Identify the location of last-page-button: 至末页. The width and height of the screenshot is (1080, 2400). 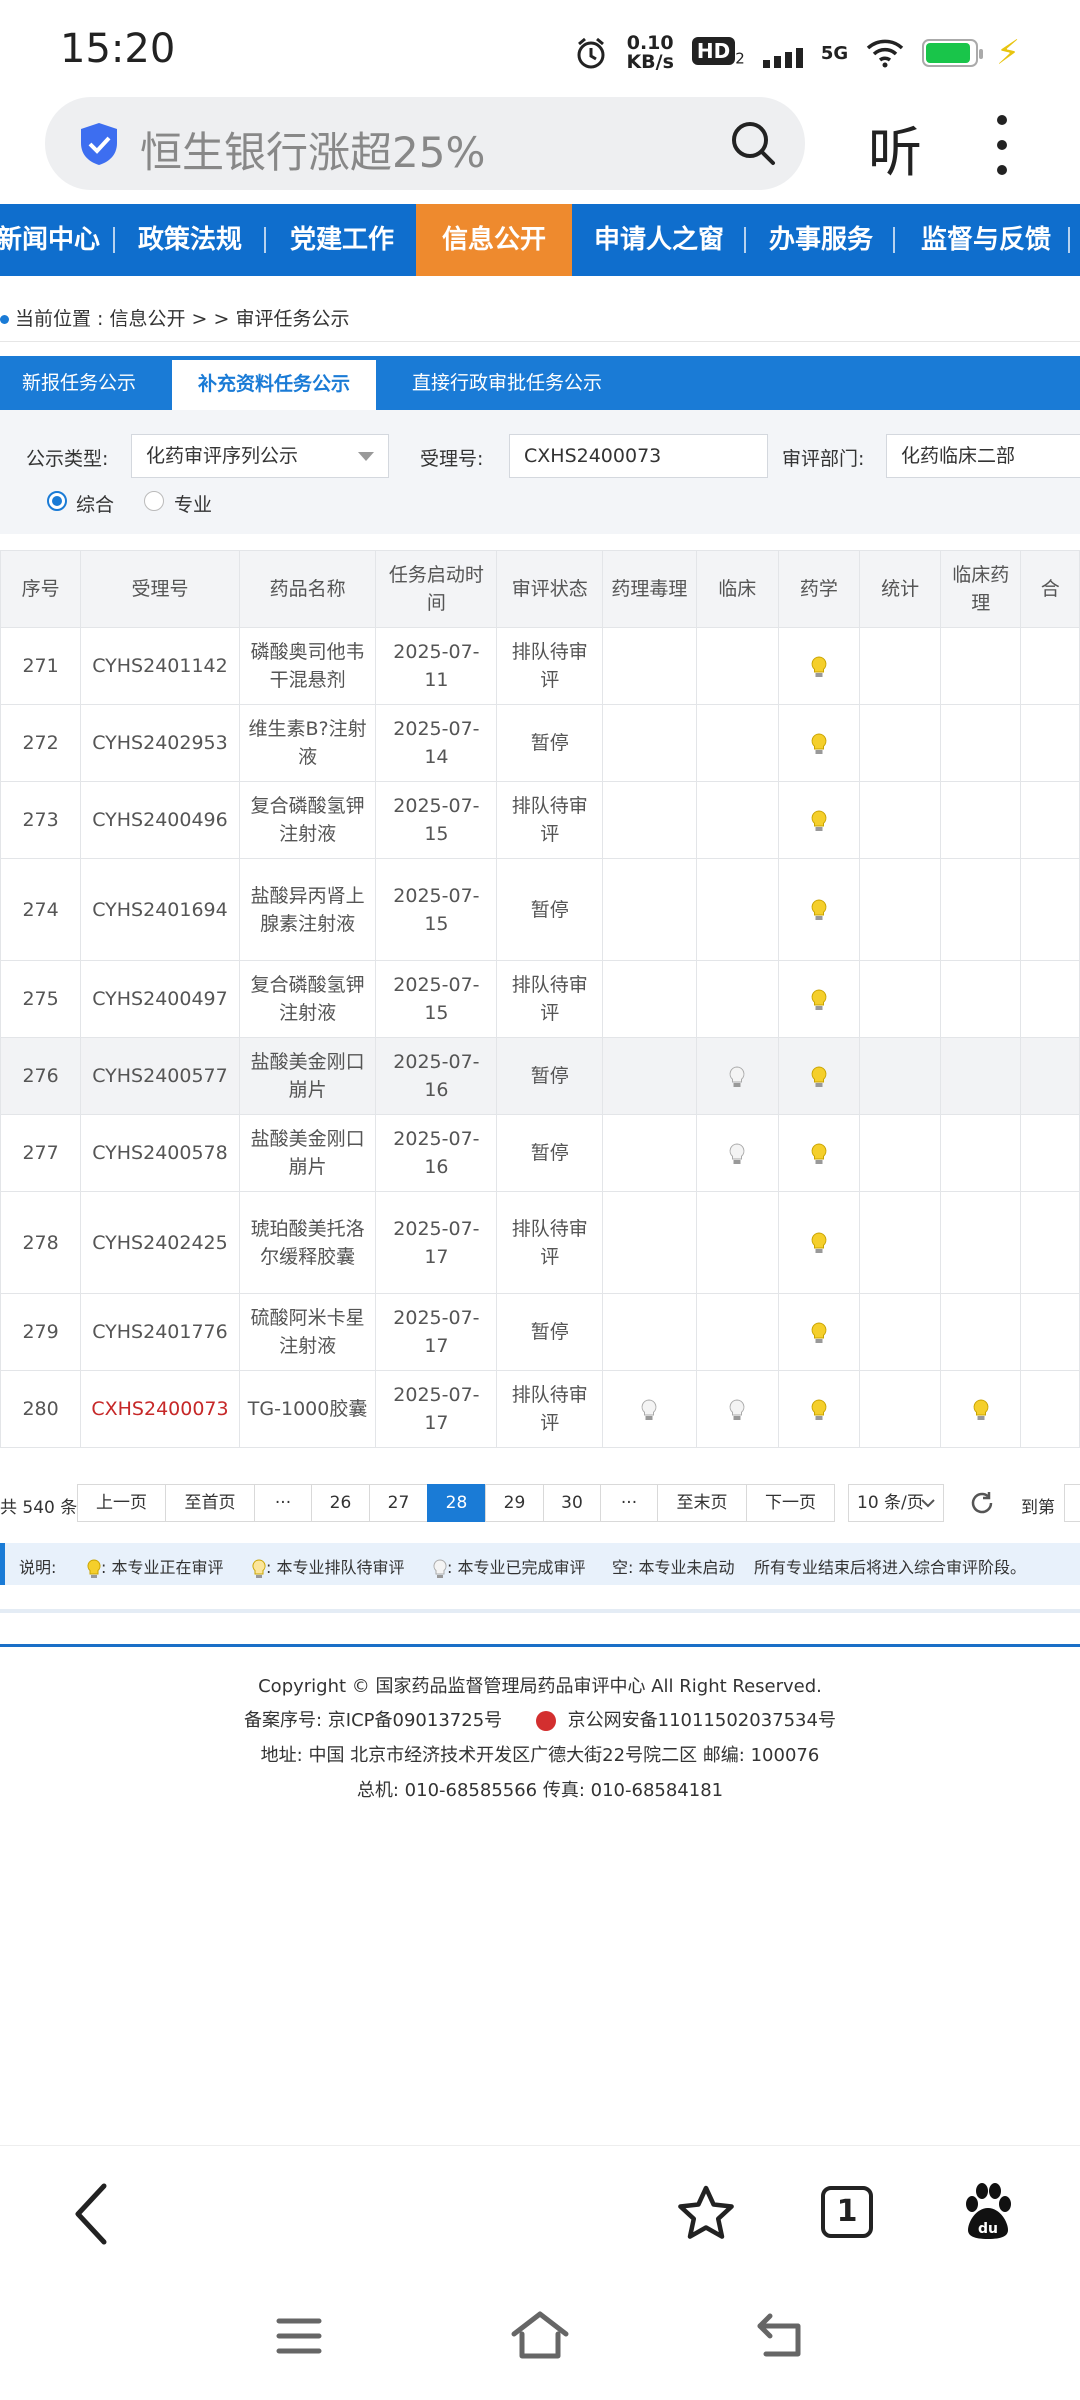
(702, 1503).